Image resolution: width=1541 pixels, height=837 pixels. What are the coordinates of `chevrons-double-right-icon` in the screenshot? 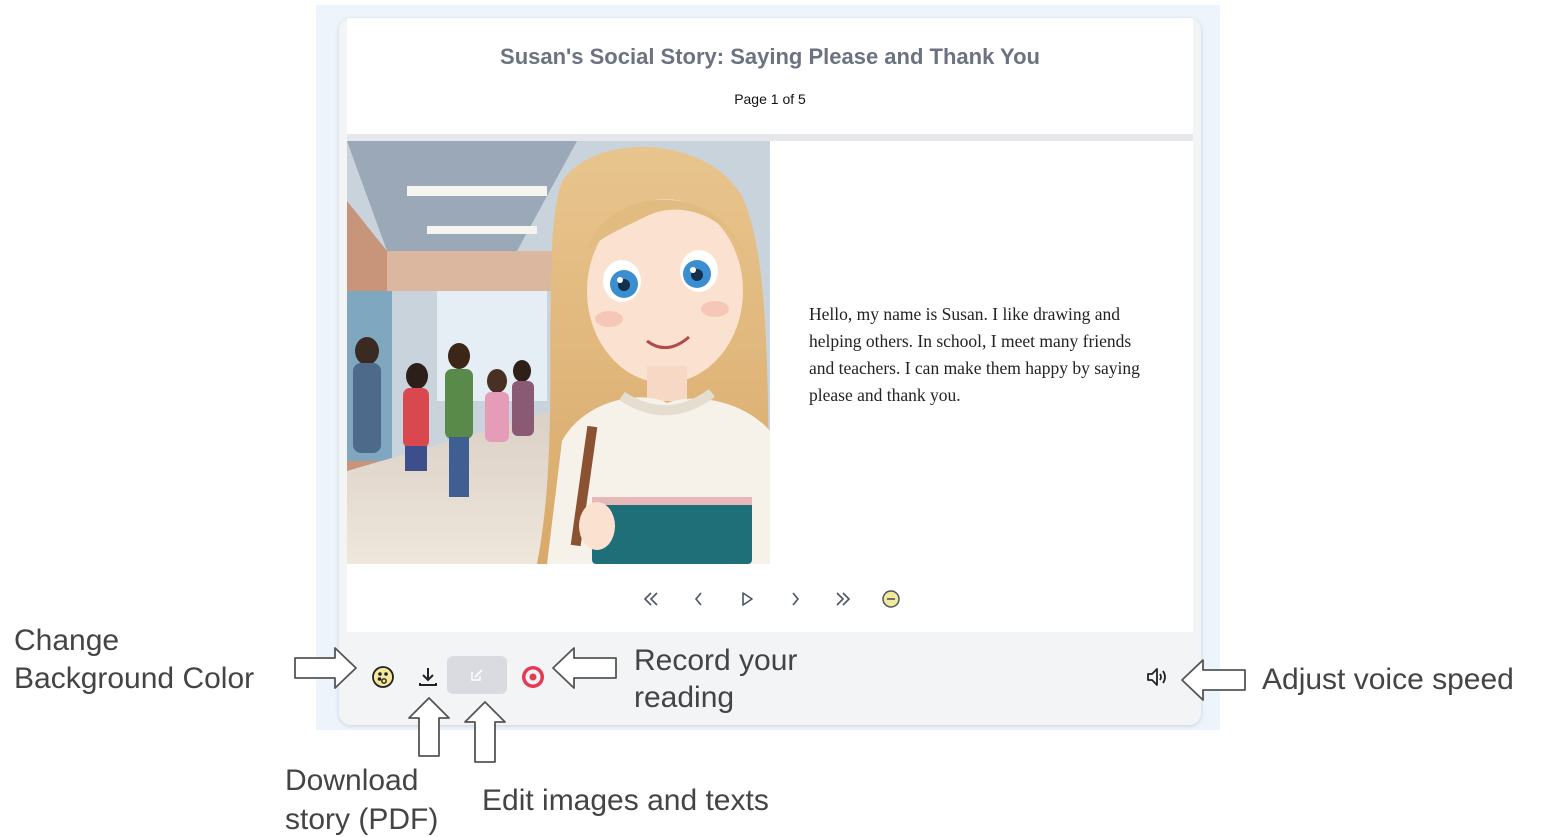 It's located at (843, 599).